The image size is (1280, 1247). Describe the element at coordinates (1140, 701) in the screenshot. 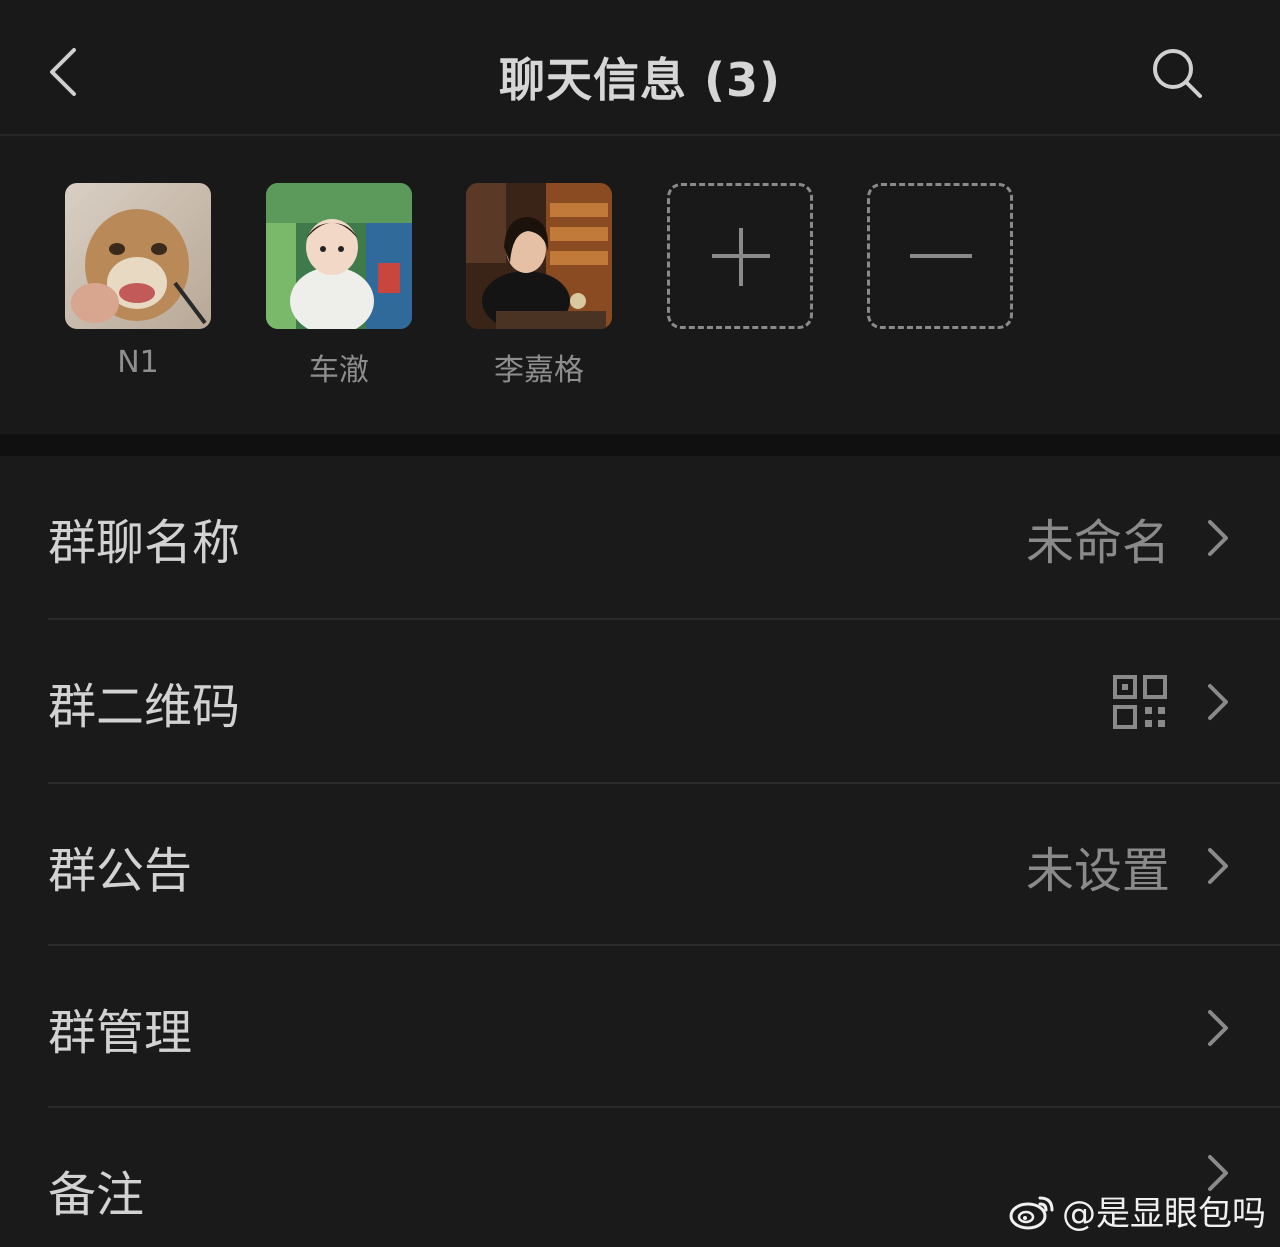

I see `qr-code-icon` at that location.